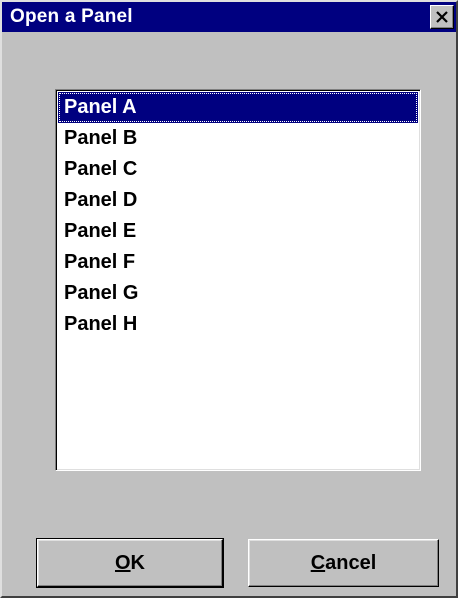 Image resolution: width=464 pixels, height=598 pixels. I want to click on list-item: Panel C, so click(238, 169).